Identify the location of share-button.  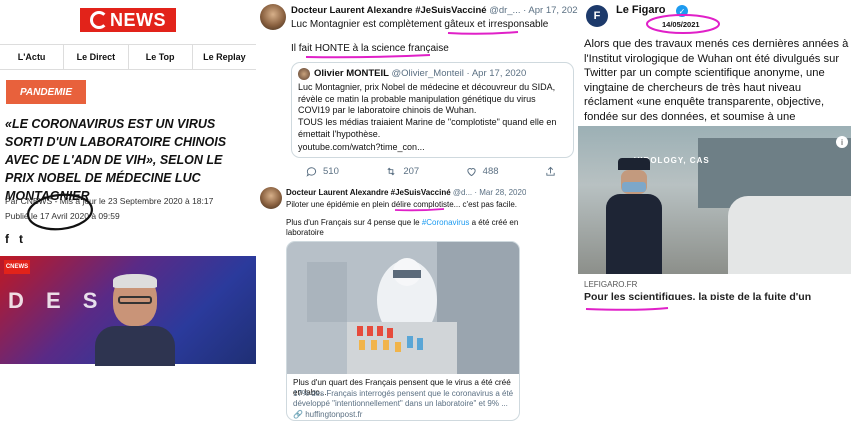
(550, 171).